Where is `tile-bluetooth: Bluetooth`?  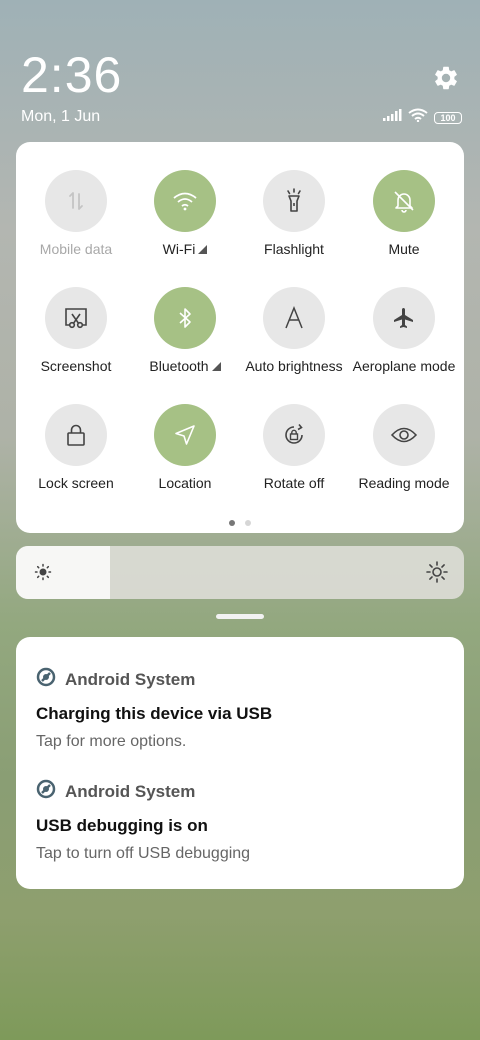 tile-bluetooth: Bluetooth is located at coordinates (185, 330).